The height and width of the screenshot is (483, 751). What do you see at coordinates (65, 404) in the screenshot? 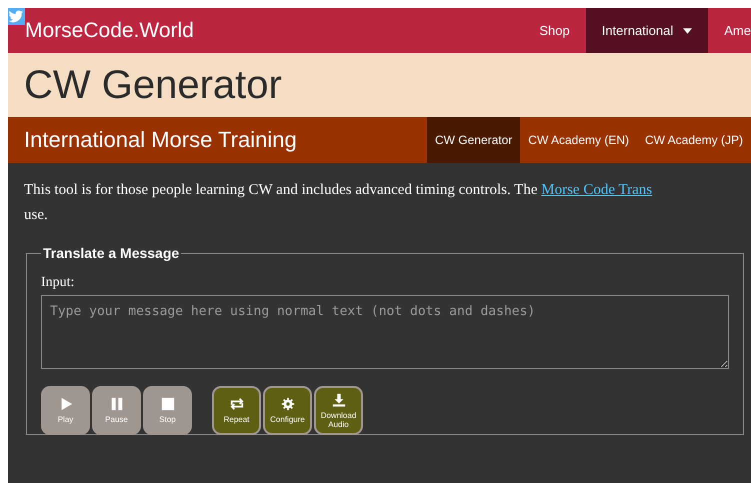
I see `play-icon` at bounding box center [65, 404].